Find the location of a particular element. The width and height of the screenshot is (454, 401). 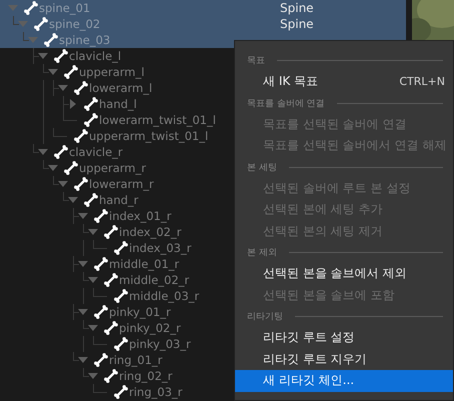

bone-name: spine_03 is located at coordinates (84, 40).